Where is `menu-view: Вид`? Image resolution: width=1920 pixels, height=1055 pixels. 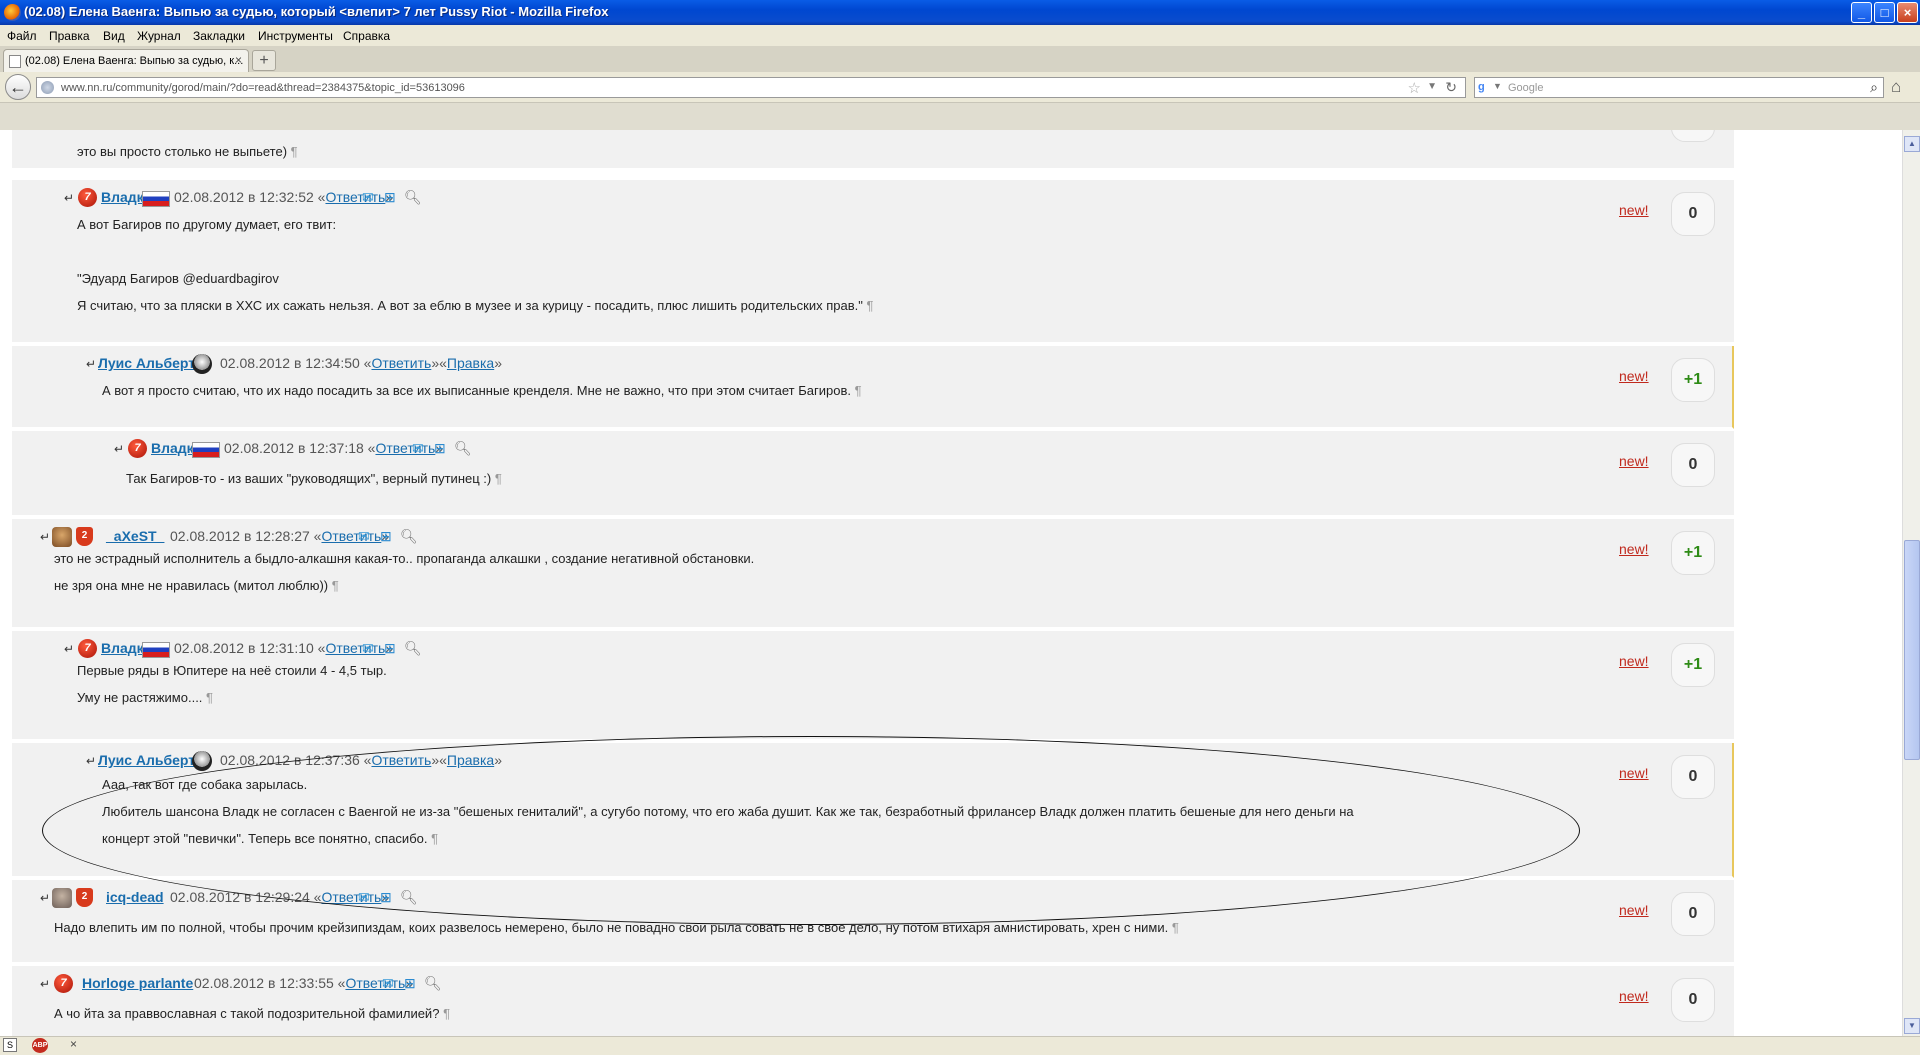
menu-view: Вид is located at coordinates (114, 36).